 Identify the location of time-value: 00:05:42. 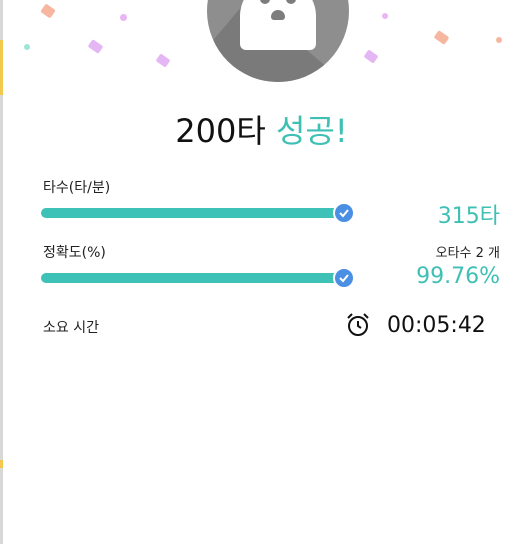
(436, 325).